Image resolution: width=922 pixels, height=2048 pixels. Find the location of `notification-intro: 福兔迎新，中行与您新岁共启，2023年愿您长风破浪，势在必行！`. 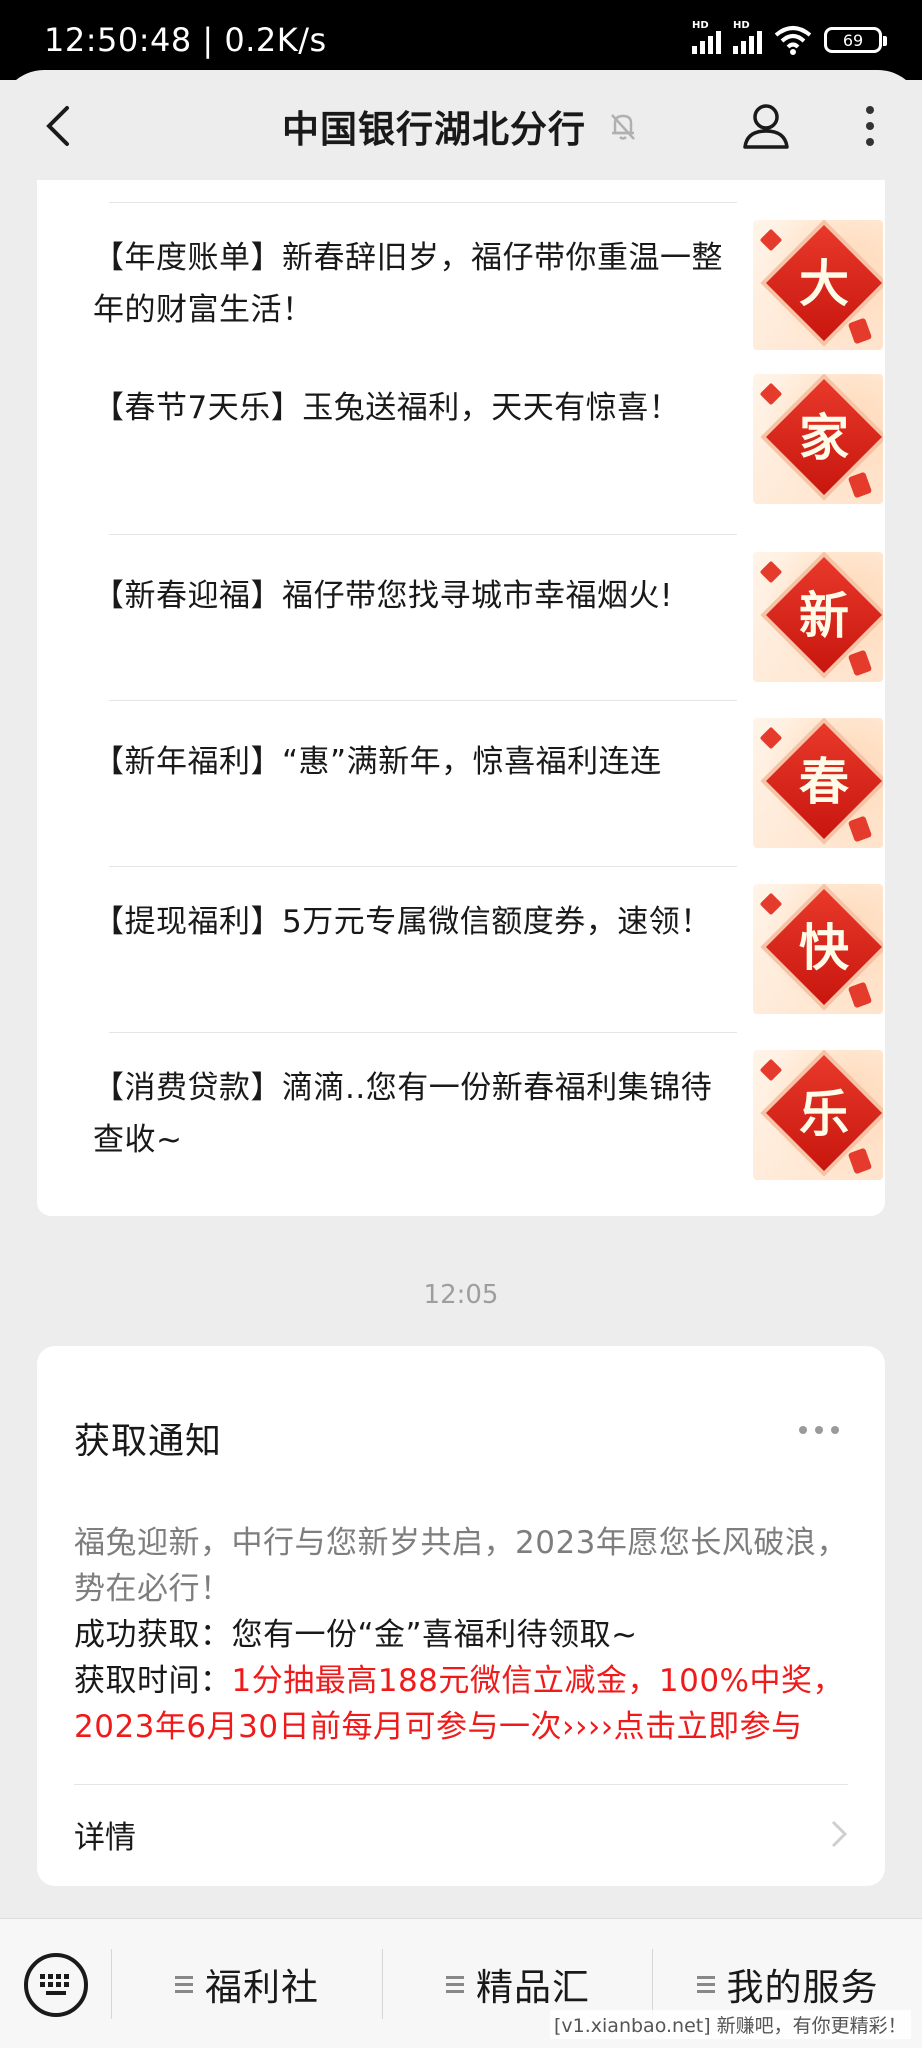

notification-intro: 福兔迎新，中行与您新岁共启，2023年愿您长风破浪，势在必行！ is located at coordinates (461, 1566).